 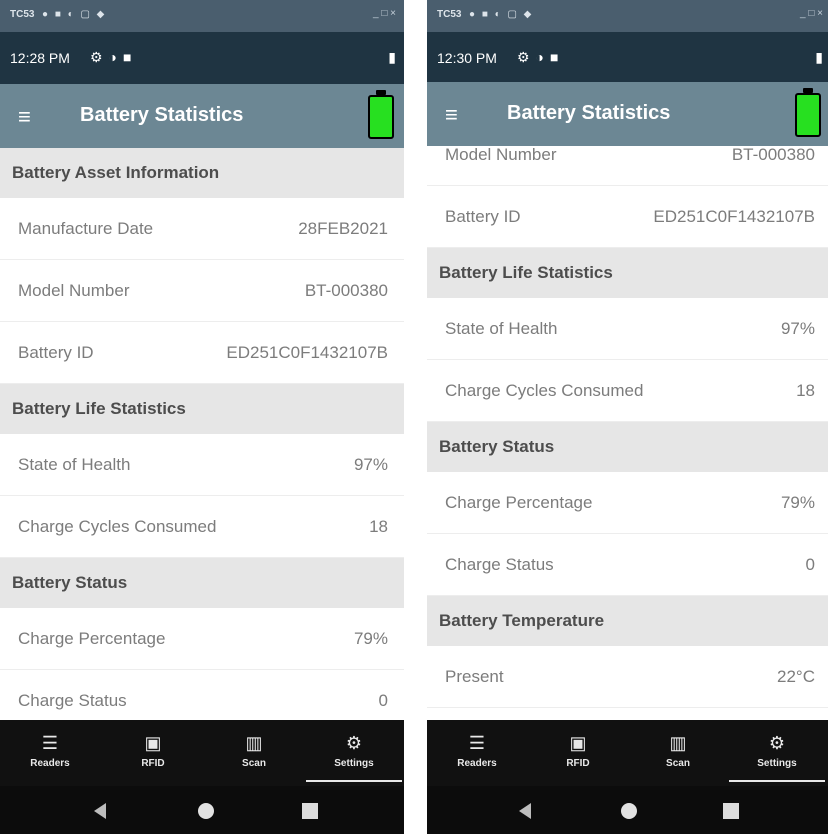 I want to click on bottom-navigation: ☰ Readers ▣ RFID ▥ Scan ⚙ Settings, so click(x=627, y=753).